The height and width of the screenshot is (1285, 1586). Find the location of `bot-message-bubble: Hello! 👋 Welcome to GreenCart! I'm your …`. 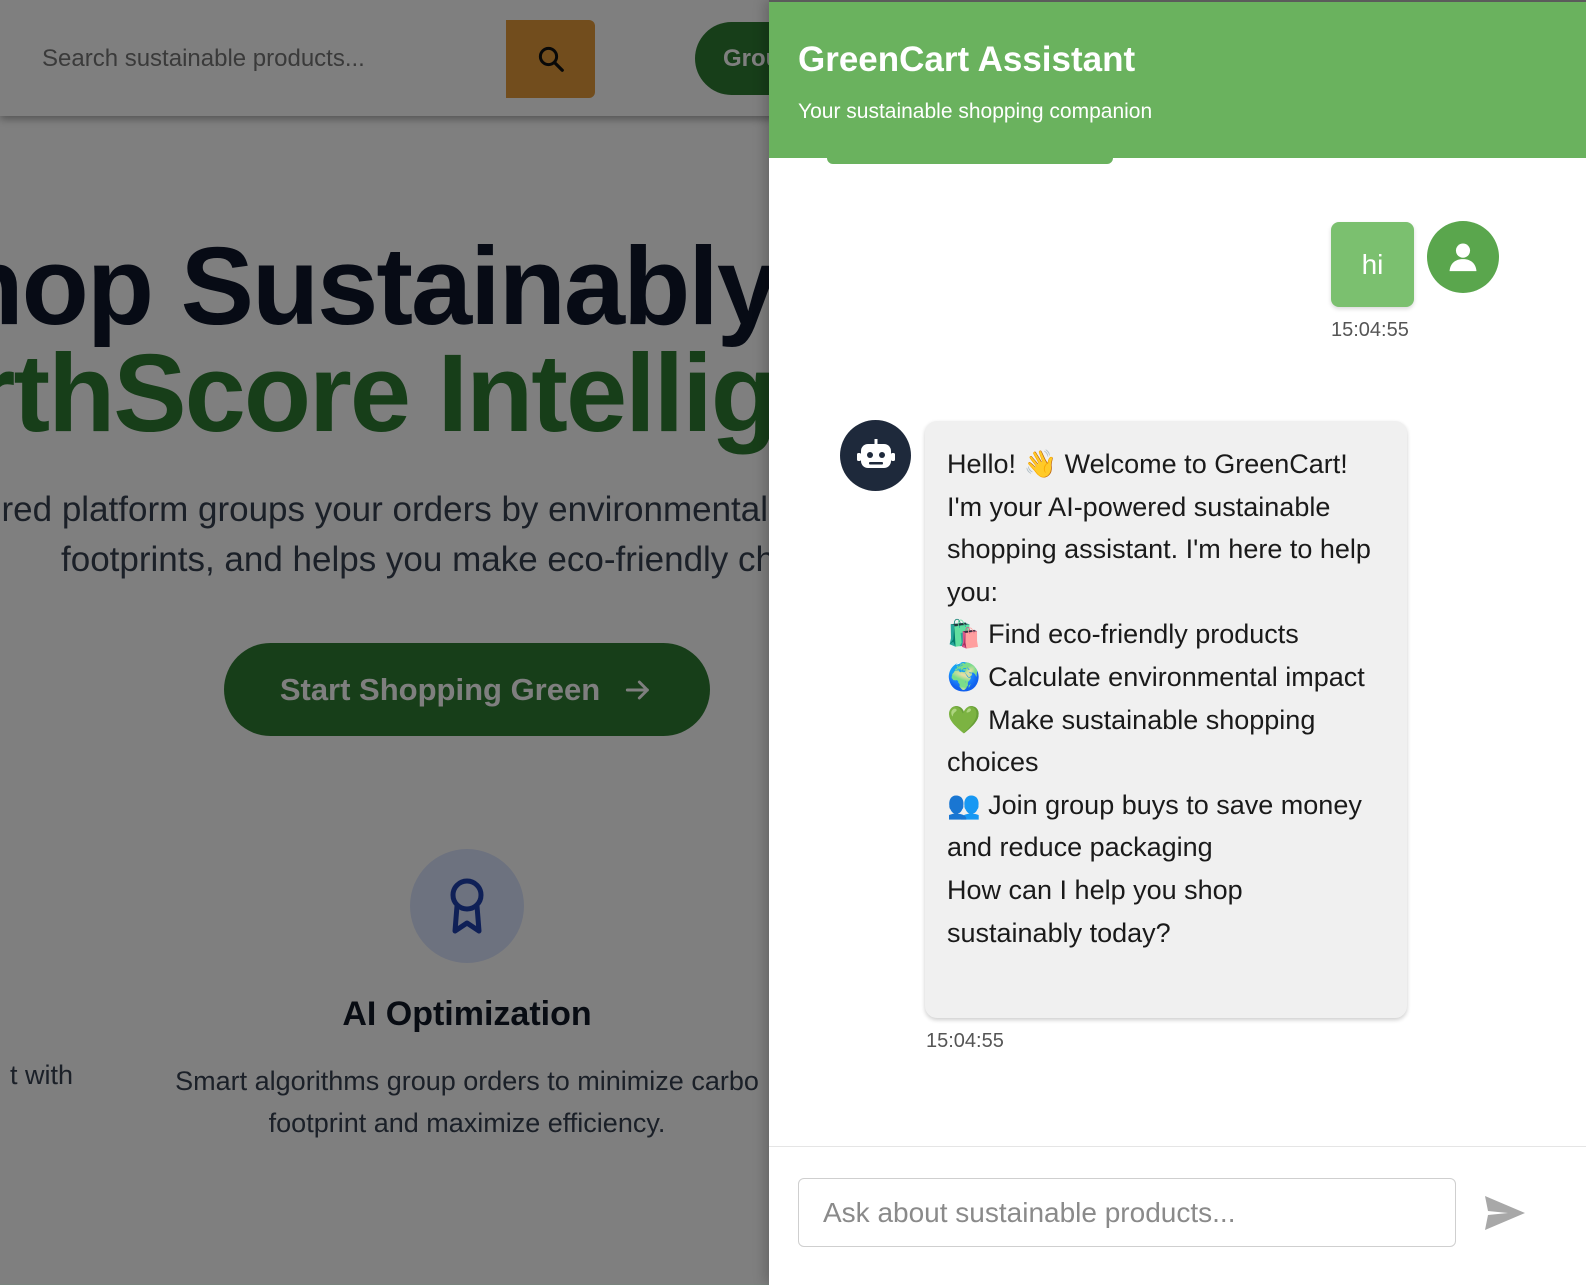

bot-message-bubble: Hello! 👋 Welcome to GreenCart! I'm your … is located at coordinates (1166, 719).